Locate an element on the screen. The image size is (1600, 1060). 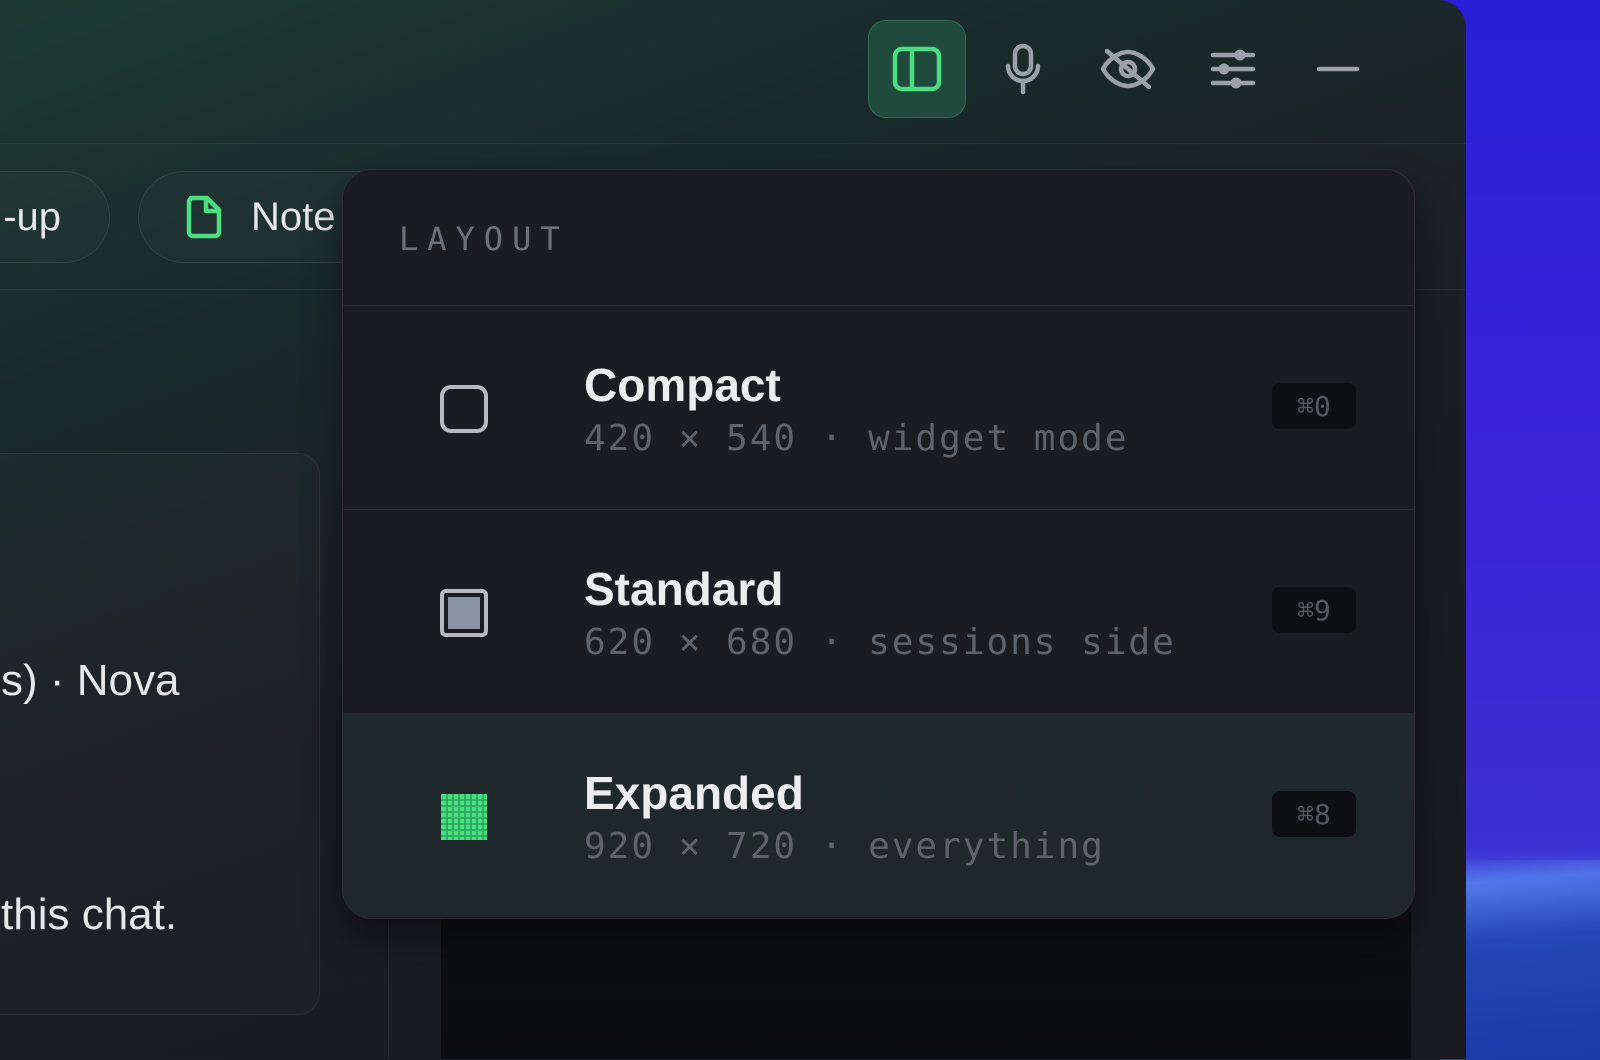
layout-option-compact: Compact 420 × 540 · widget mode ⌘0 is located at coordinates (878, 408).